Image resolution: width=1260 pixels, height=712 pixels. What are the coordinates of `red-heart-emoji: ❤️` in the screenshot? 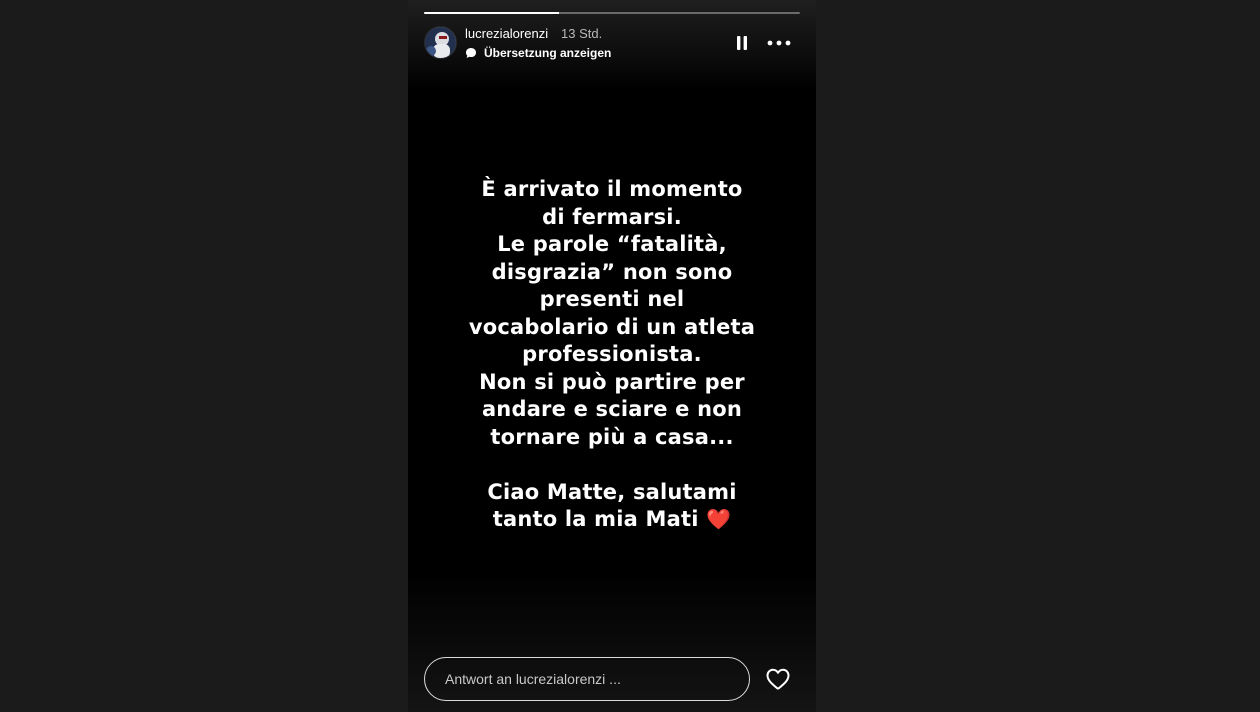 It's located at (719, 519).